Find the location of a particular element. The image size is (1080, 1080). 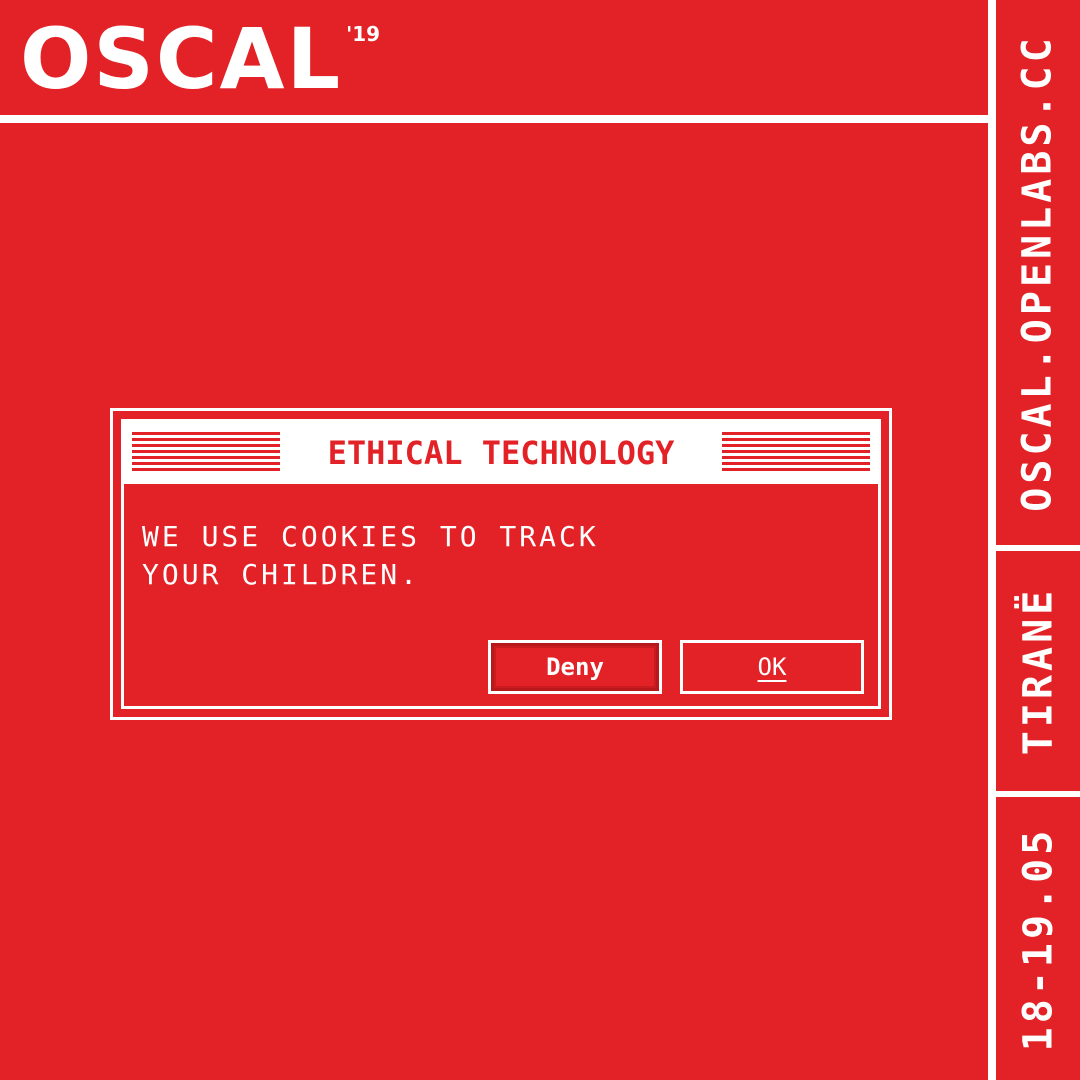

logo-year: '19 is located at coordinates (363, 34).